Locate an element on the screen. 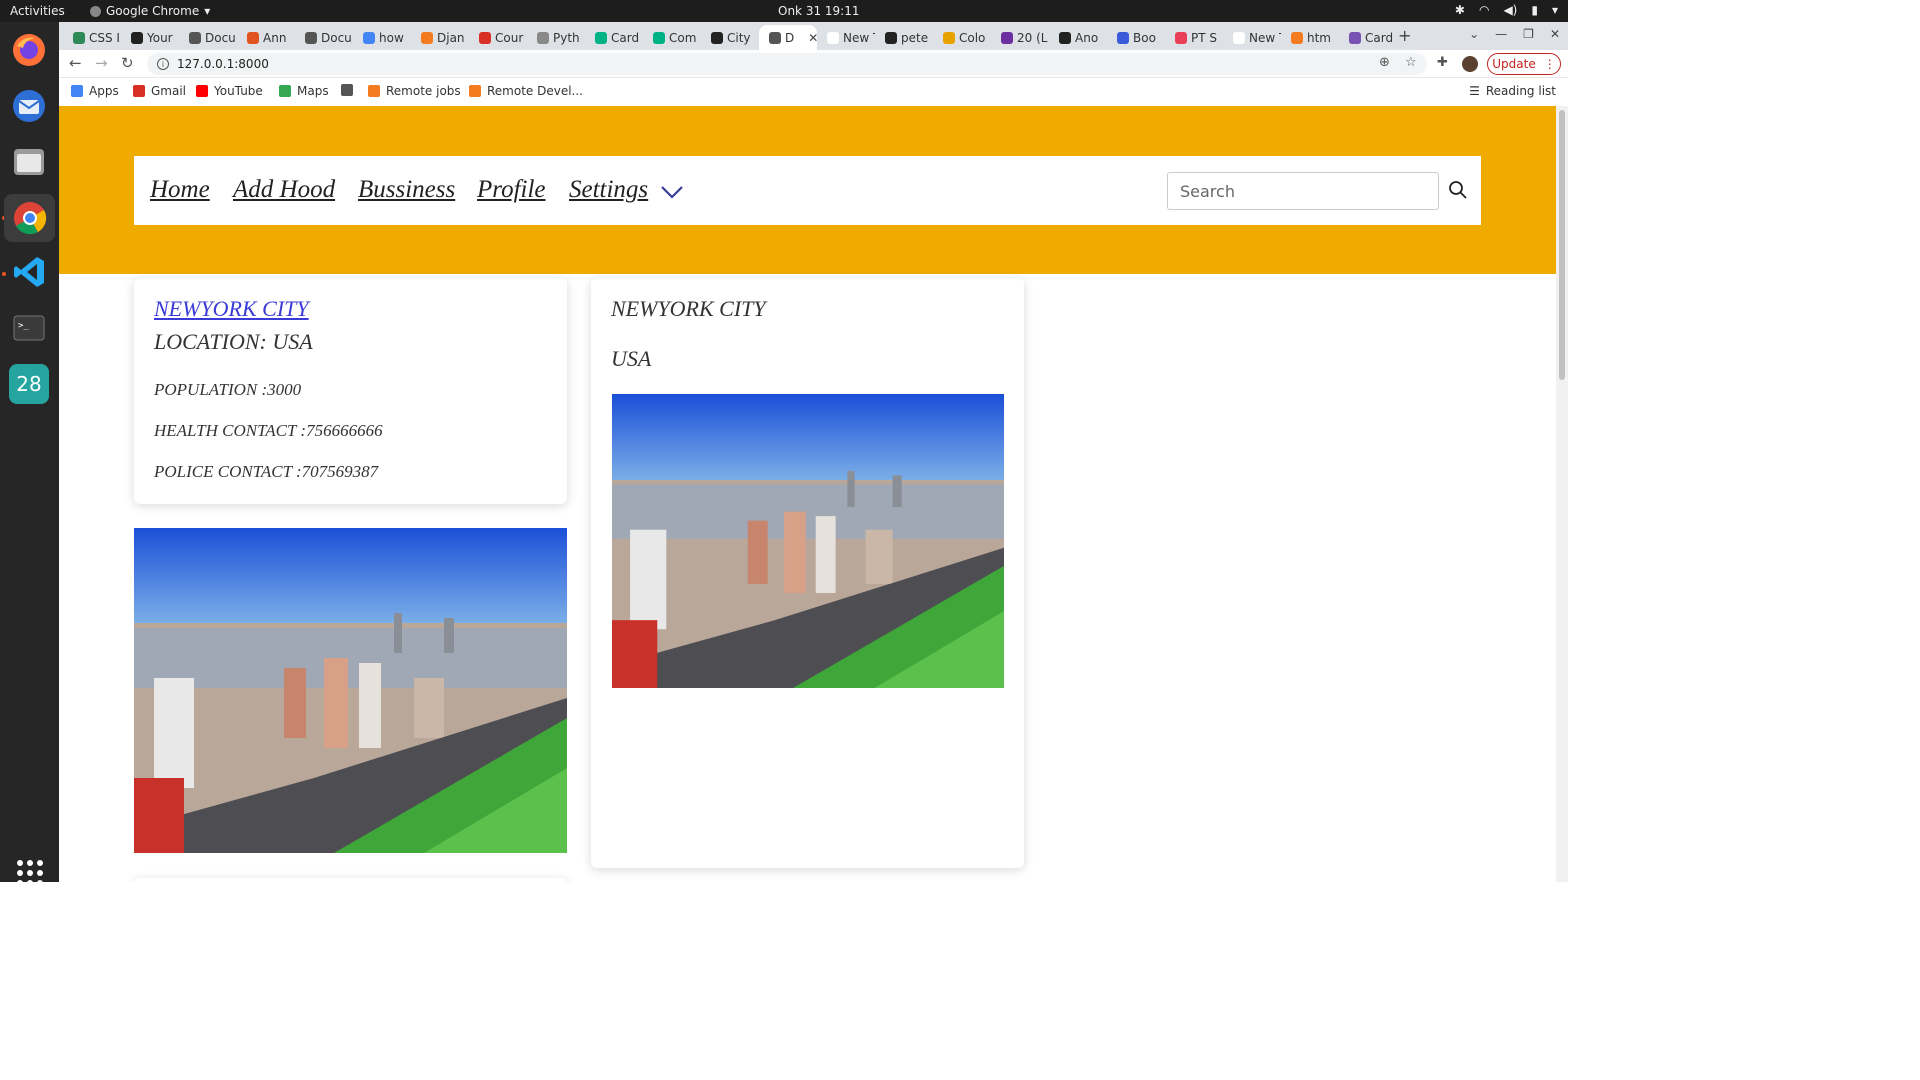 Image resolution: width=1920 pixels, height=1080 pixels. close-window-icon: ✕ is located at coordinates (1555, 34).